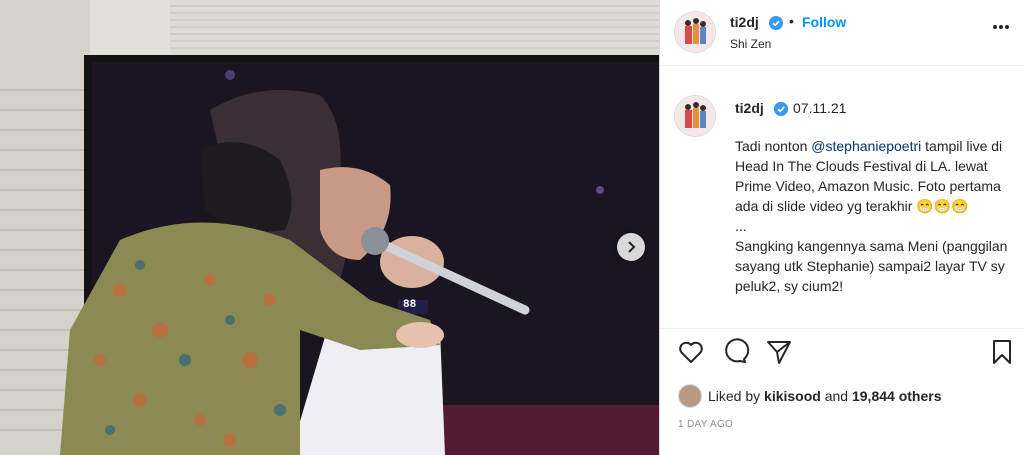  Describe the element at coordinates (942, 206) in the screenshot. I see `caption-emojis: 😁😁😁` at that location.